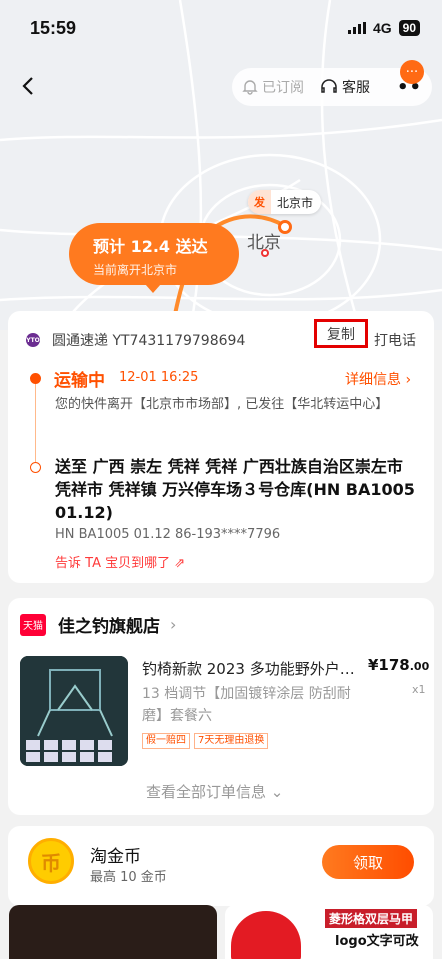 This screenshot has height=959, width=442. I want to click on product-image, so click(74, 711).